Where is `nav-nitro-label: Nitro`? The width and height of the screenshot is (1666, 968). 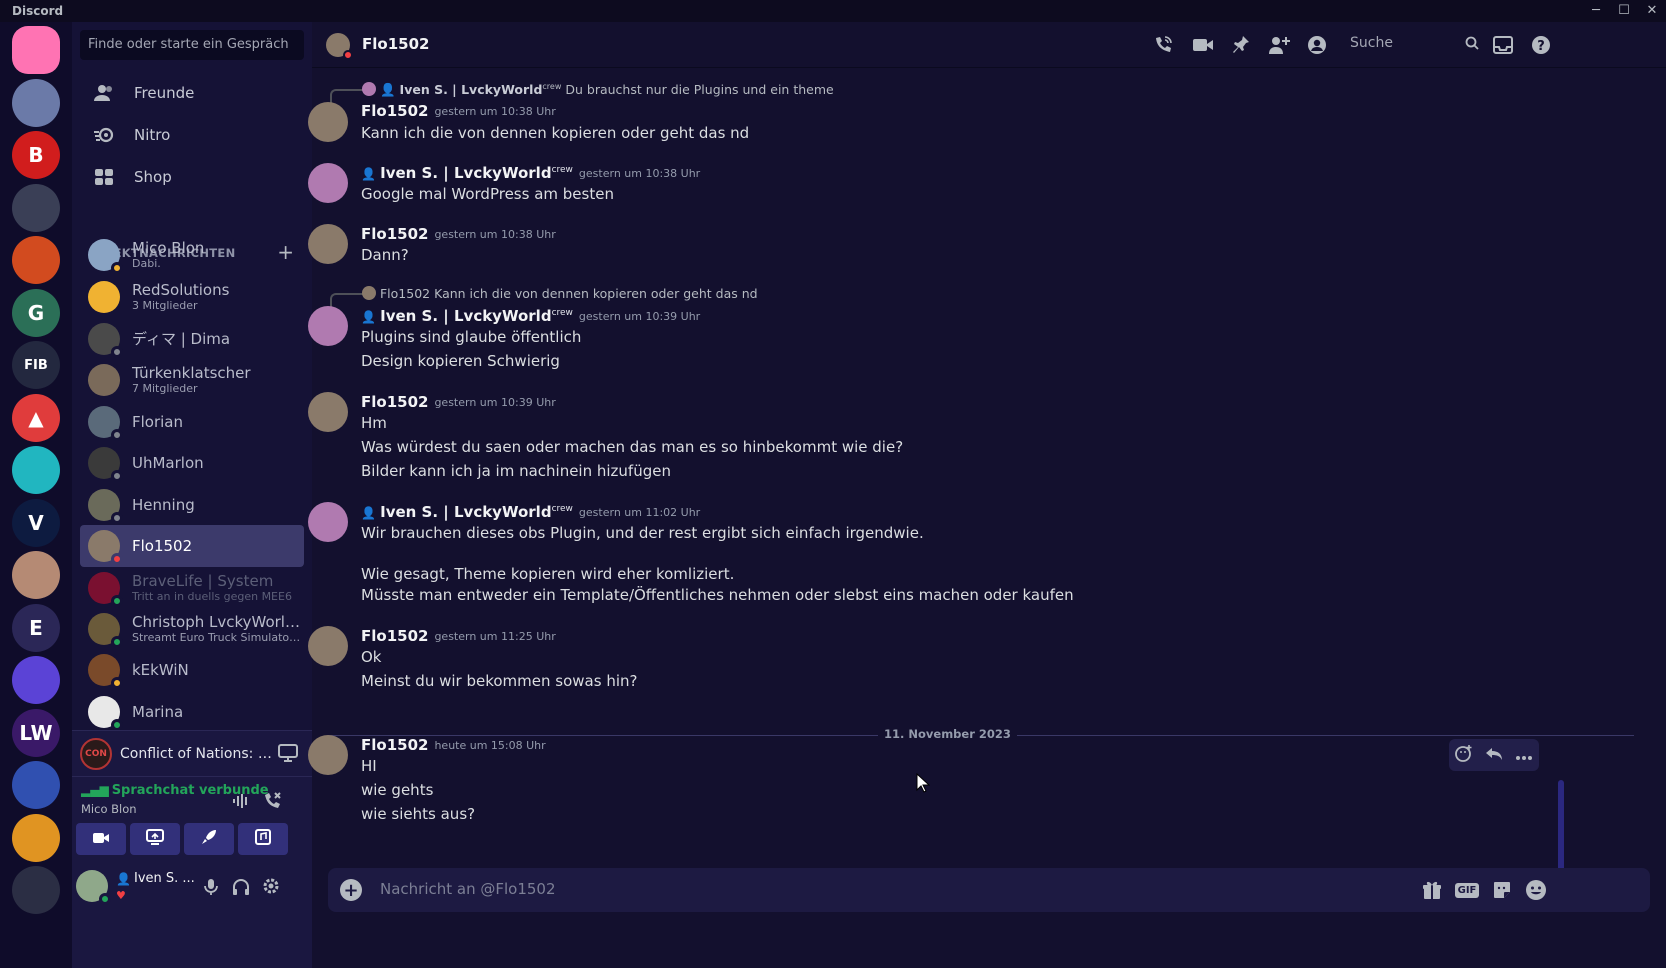
nav-nitro-label: Nitro is located at coordinates (152, 135).